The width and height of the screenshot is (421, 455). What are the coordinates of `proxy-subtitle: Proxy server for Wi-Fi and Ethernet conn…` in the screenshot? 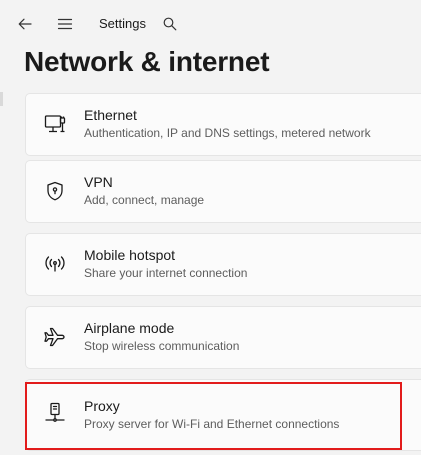 It's located at (212, 424).